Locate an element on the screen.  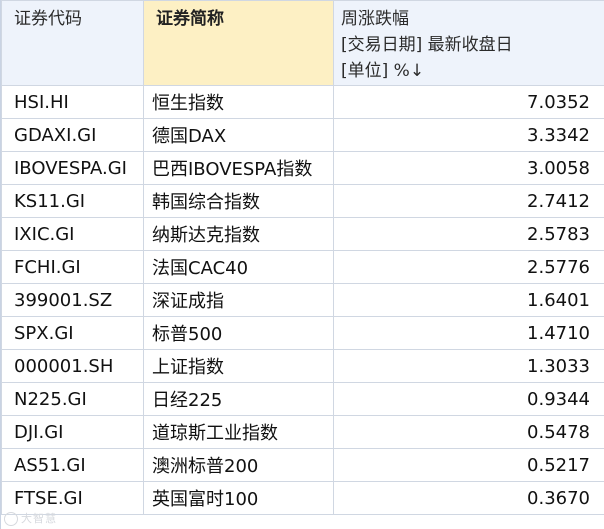
table-row: KS11.GI 韩国综合指数 2.7412 is located at coordinates (302, 201).